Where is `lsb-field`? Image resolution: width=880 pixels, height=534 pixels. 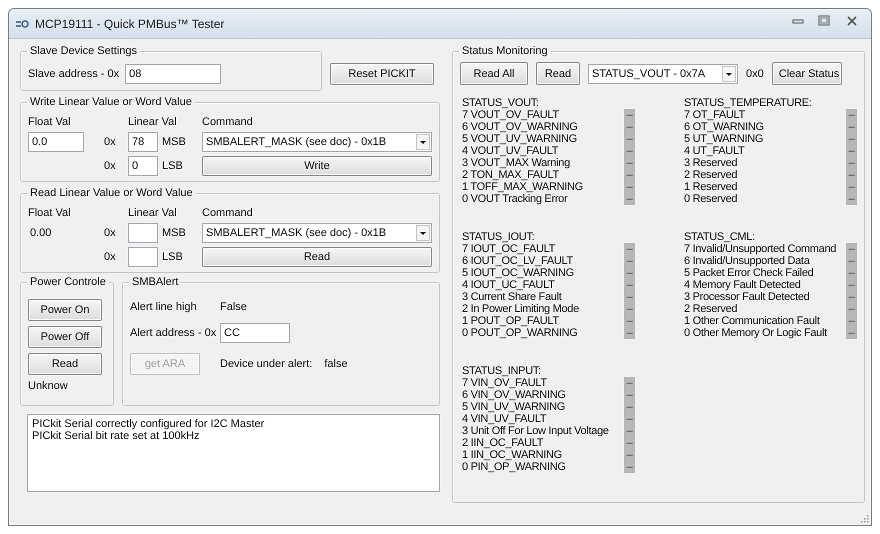 lsb-field is located at coordinates (143, 257).